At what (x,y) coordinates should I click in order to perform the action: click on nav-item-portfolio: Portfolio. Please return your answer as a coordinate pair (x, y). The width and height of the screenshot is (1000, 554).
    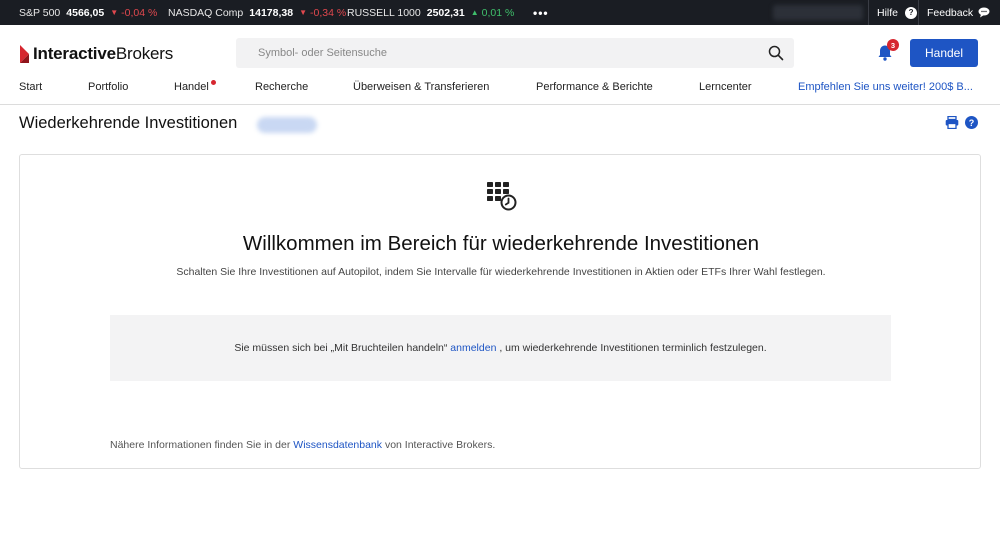
    Looking at the image, I should click on (108, 87).